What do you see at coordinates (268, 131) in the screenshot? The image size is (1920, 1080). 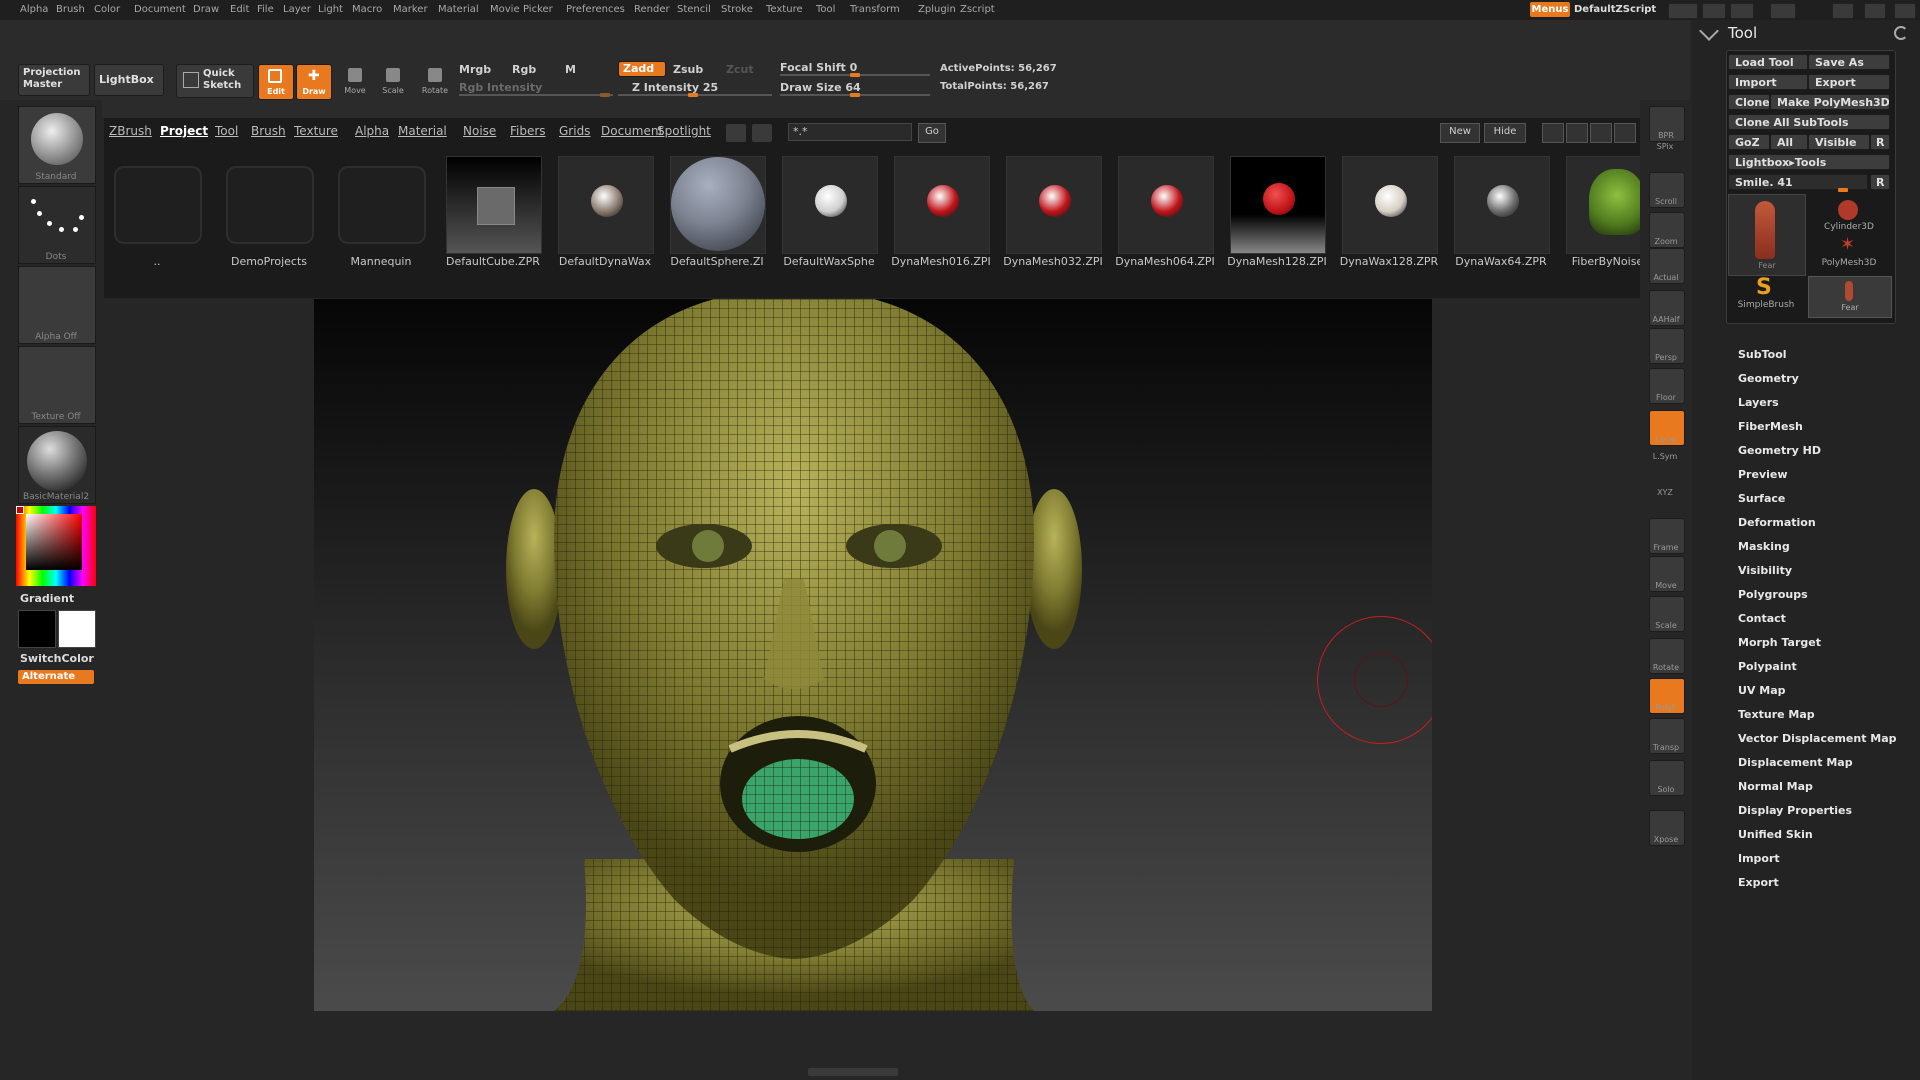 I see `lightbox-tab-brush: Brush` at bounding box center [268, 131].